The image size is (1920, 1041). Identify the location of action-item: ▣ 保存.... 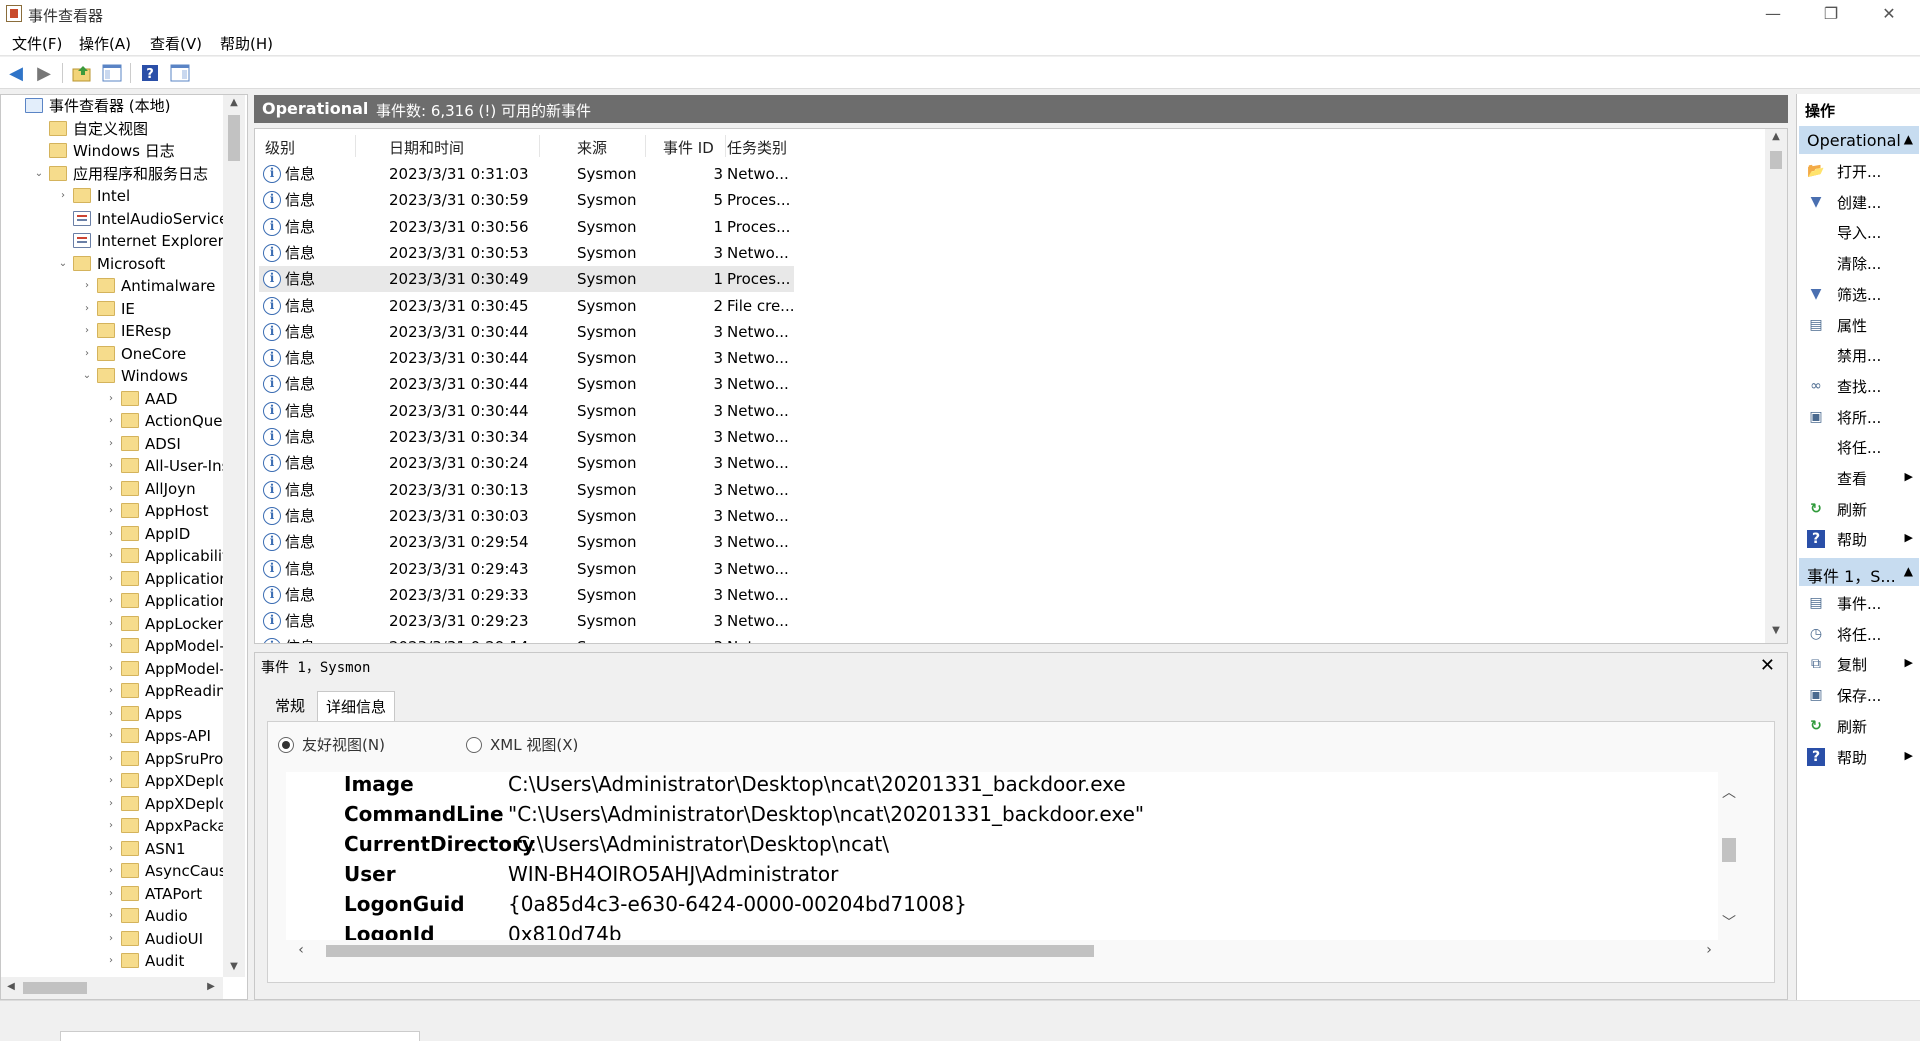
(1858, 695).